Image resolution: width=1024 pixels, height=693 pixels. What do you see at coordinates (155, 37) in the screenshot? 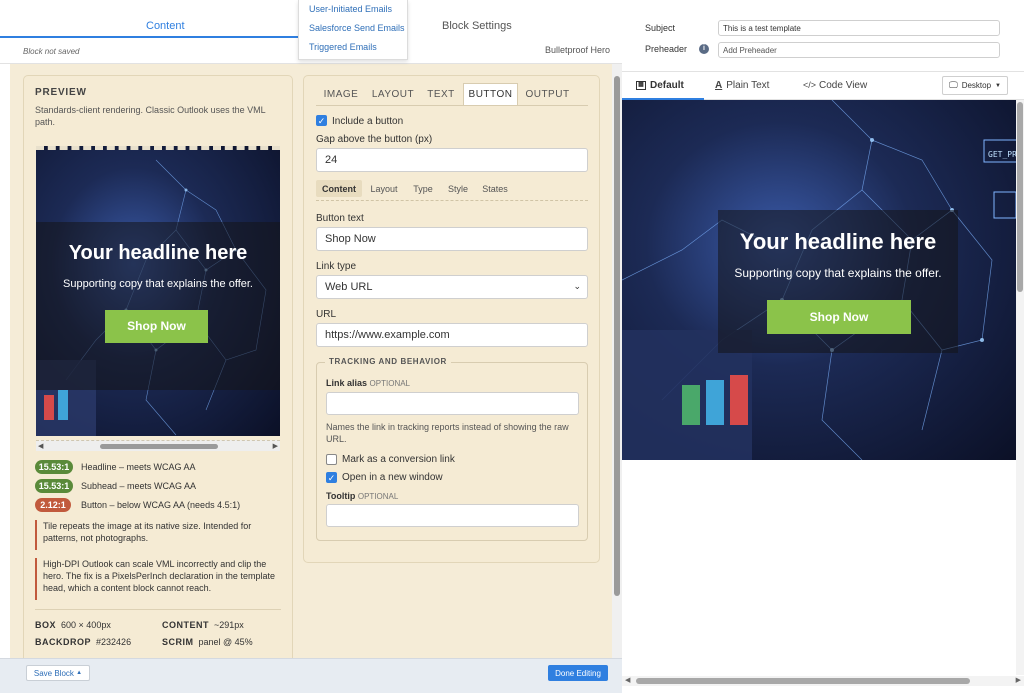
I see `active-tab-indicator` at bounding box center [155, 37].